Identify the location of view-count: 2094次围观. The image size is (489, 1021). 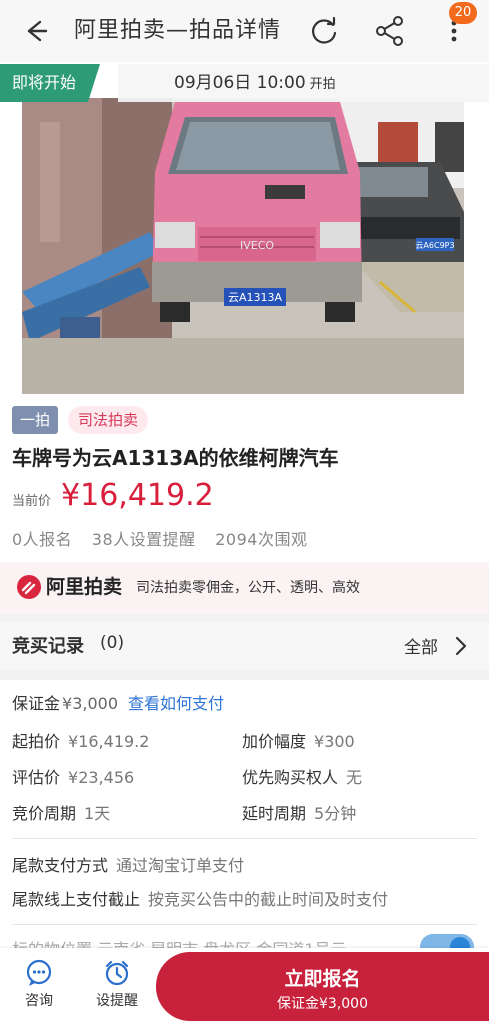
(261, 539).